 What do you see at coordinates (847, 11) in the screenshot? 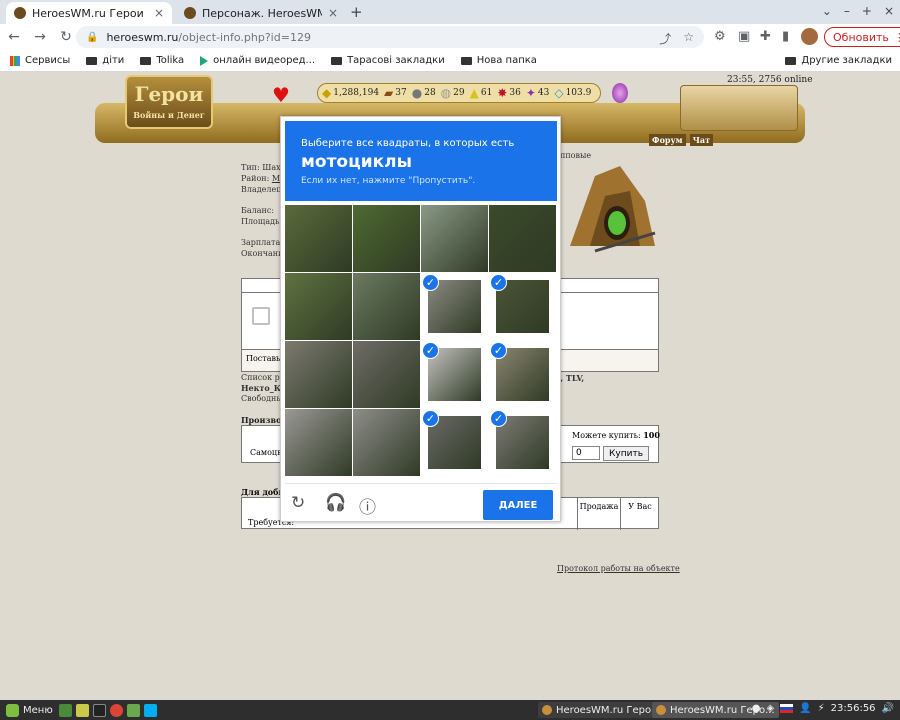
I see `minimize-button: –` at bounding box center [847, 11].